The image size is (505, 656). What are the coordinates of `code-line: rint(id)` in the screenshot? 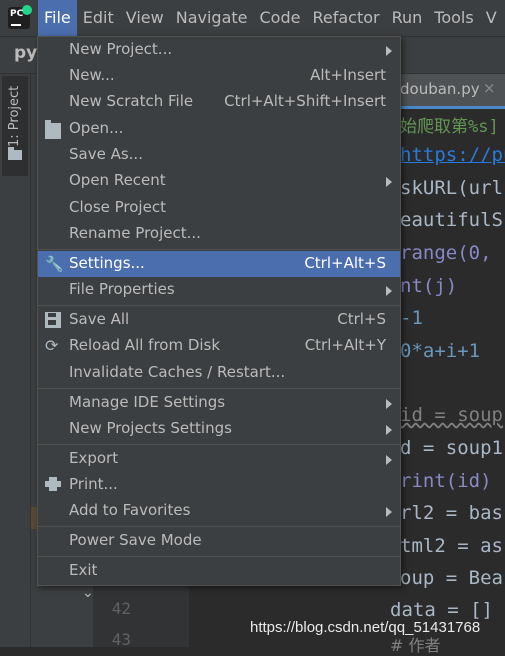 It's located at (446, 481).